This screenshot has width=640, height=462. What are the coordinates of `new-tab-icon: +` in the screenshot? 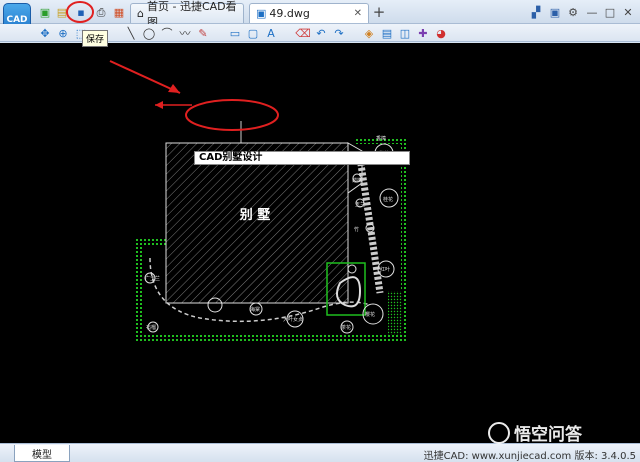 It's located at (379, 11).